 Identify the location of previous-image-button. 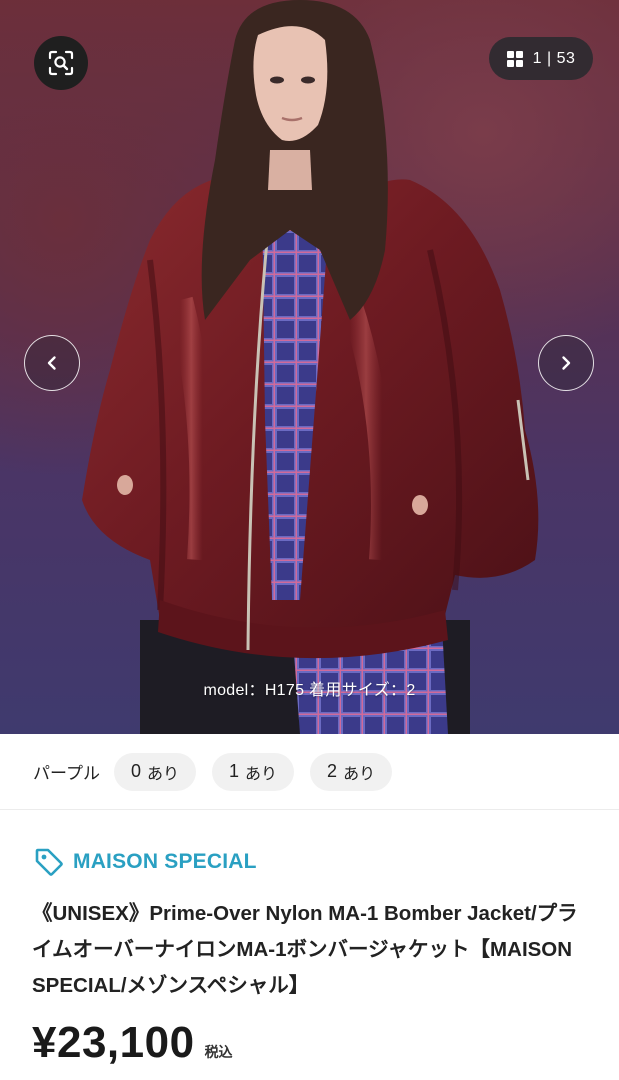
(52, 363).